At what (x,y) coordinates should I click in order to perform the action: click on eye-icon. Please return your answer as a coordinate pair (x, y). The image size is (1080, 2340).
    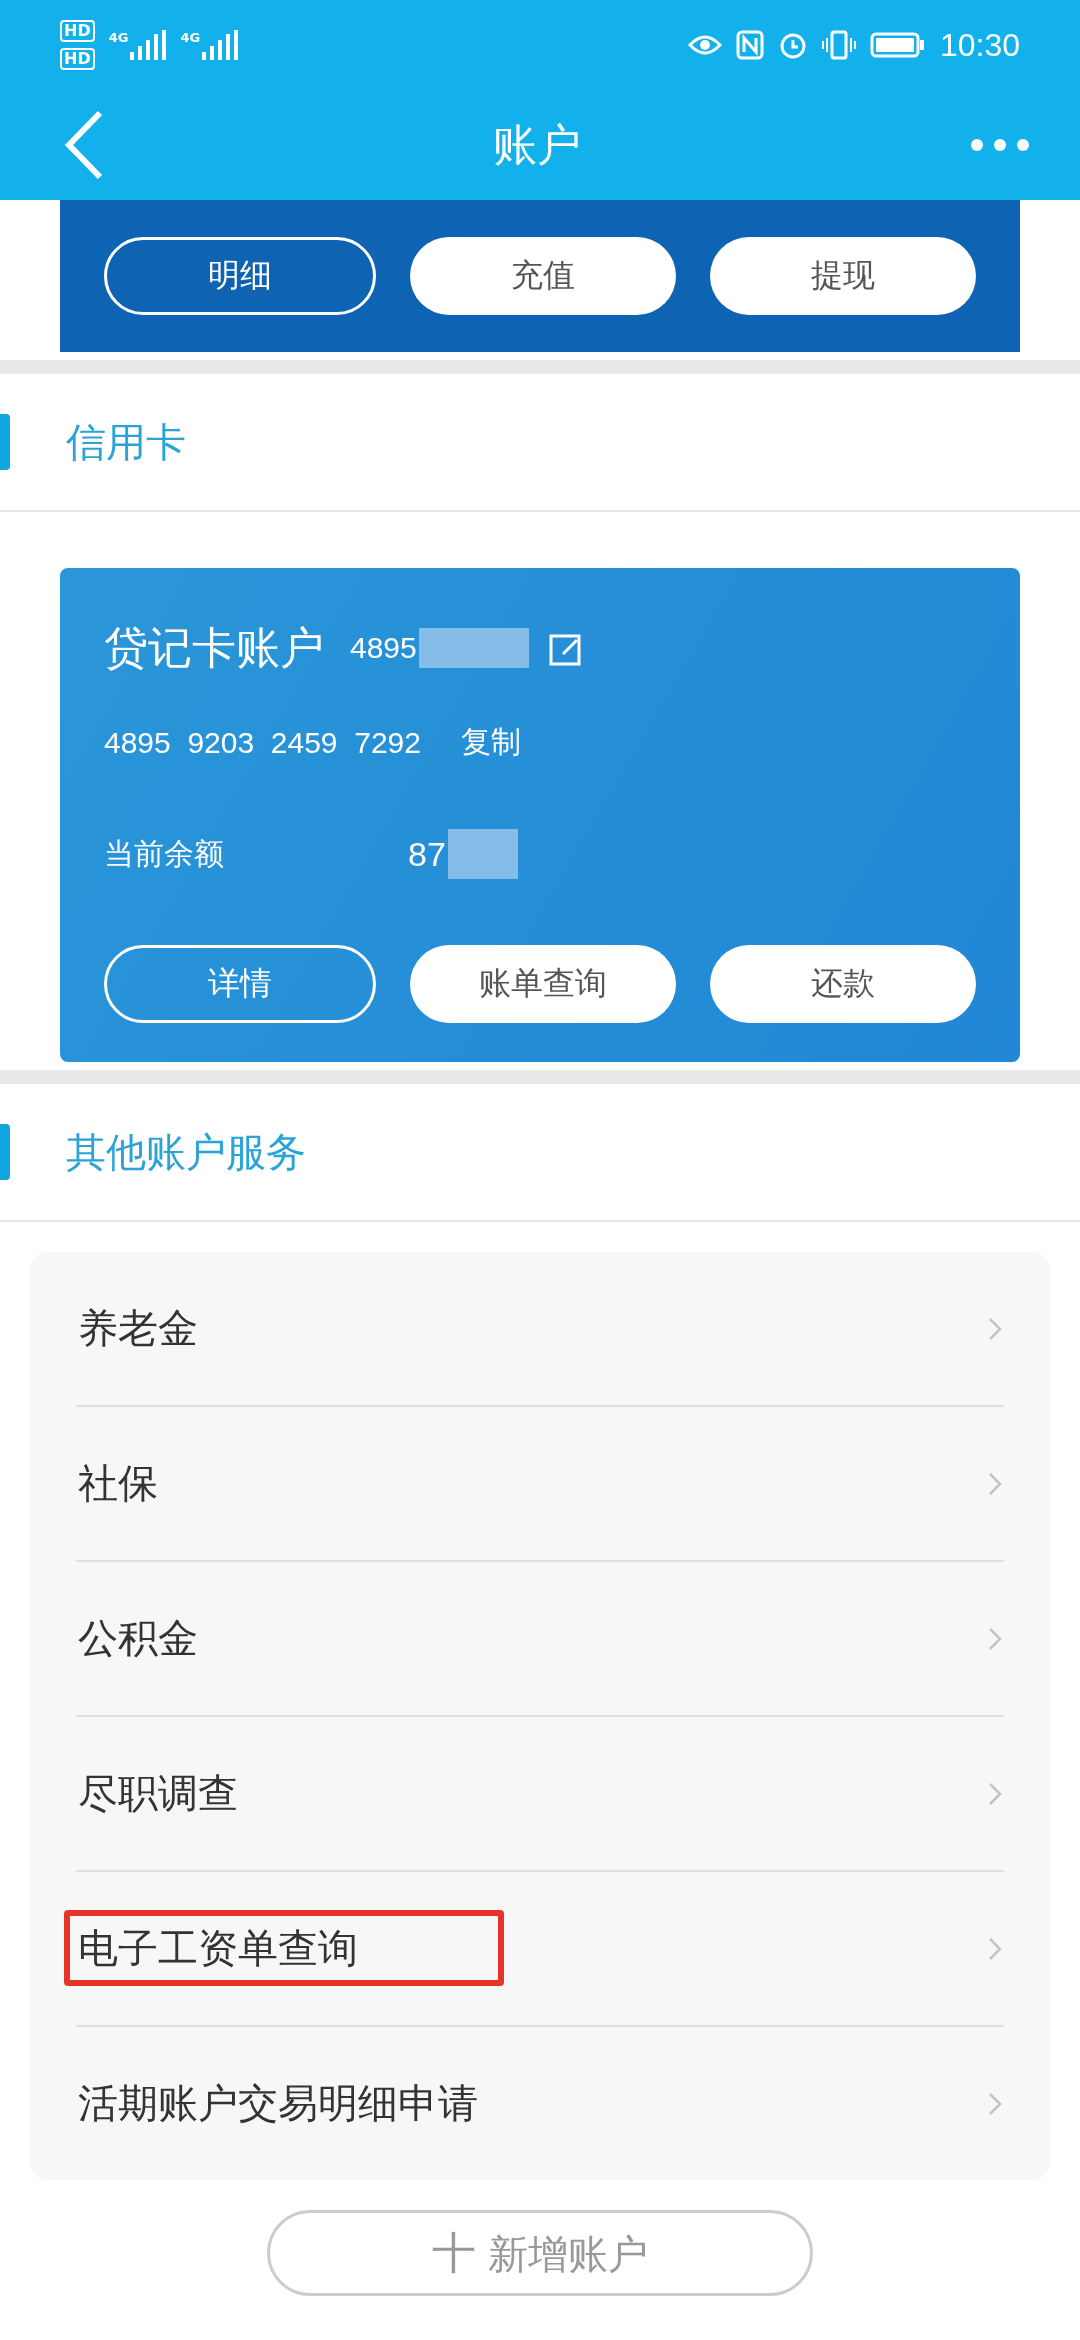
    Looking at the image, I should click on (704, 45).